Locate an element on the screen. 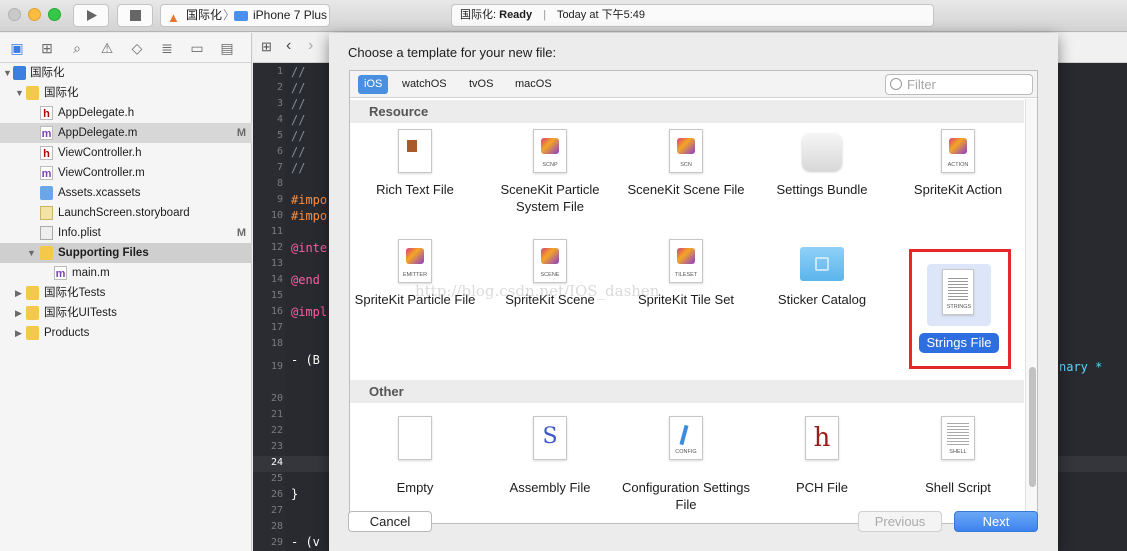  debug-tab-icon: ≣ is located at coordinates (167, 48).